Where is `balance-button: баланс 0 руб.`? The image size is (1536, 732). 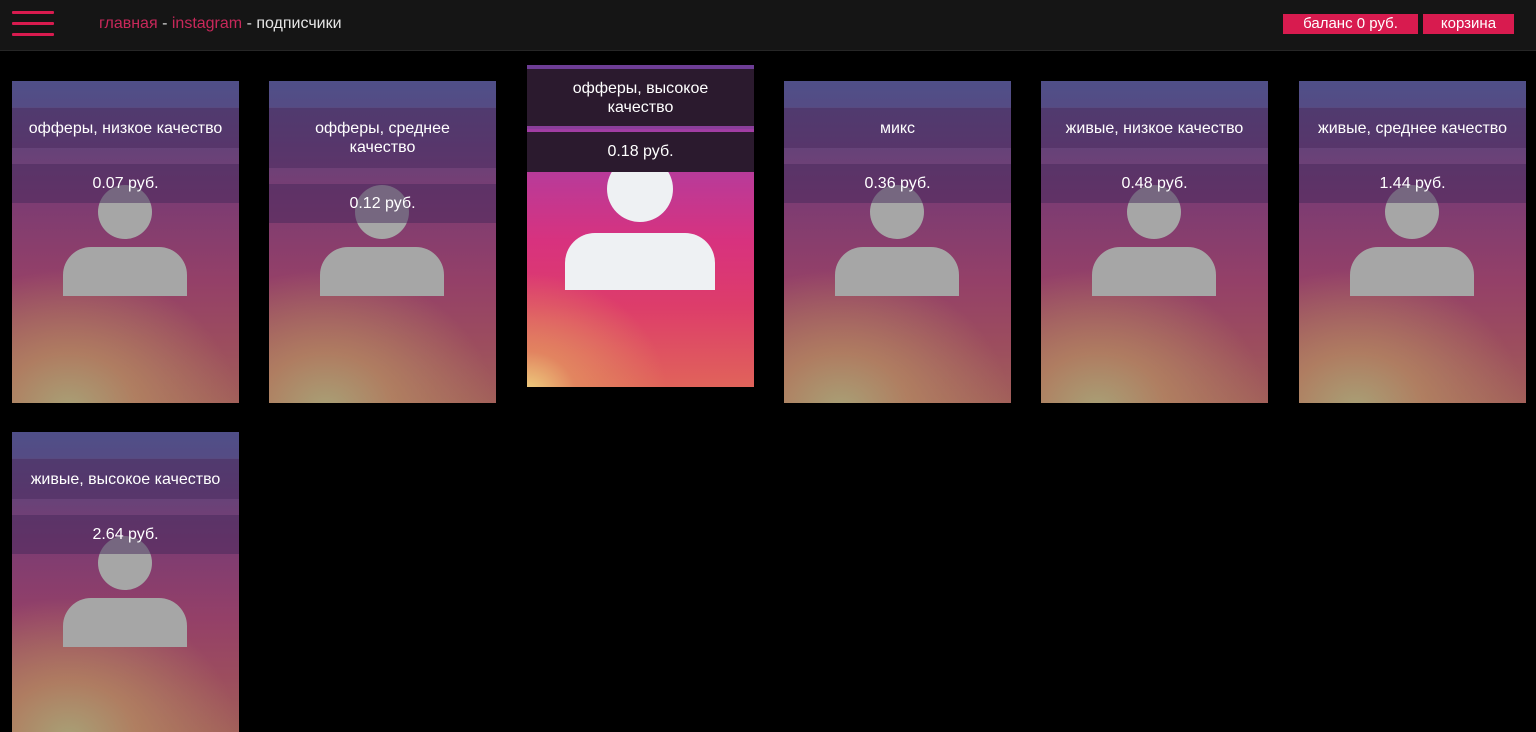 balance-button: баланс 0 руб. is located at coordinates (1350, 24).